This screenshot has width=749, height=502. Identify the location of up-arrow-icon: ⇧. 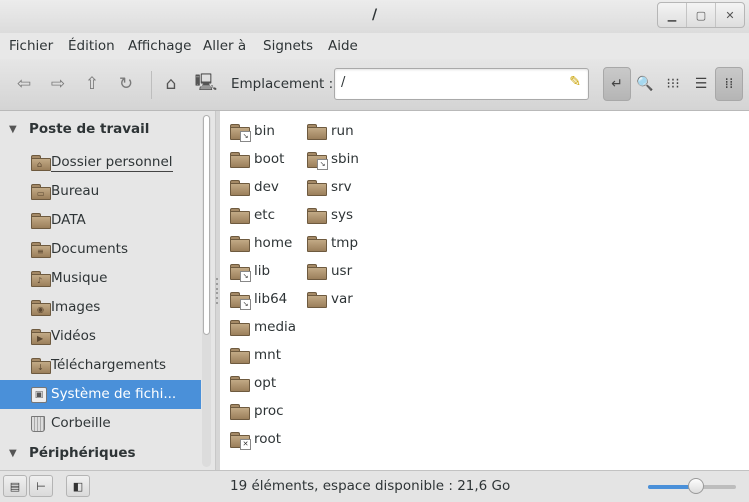
(92, 84).